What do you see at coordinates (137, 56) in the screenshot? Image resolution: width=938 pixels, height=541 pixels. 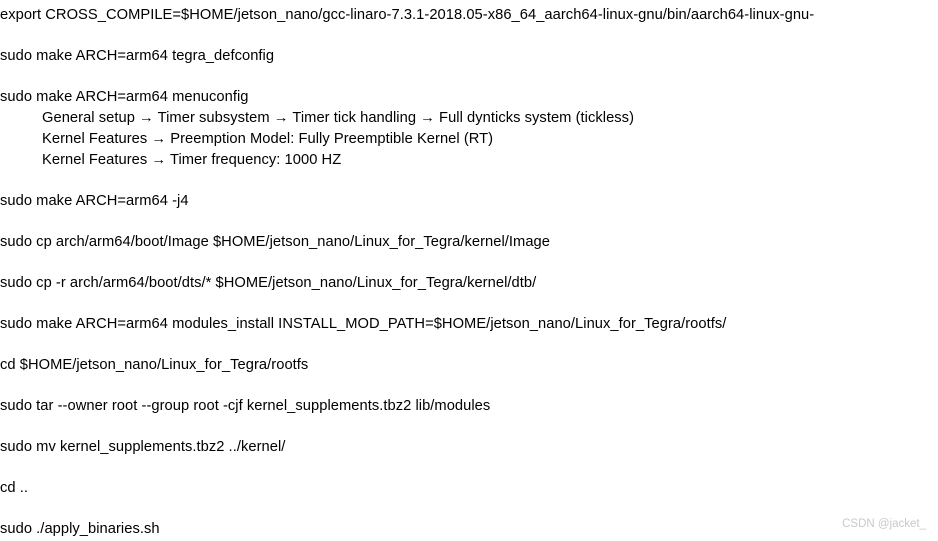 I see `line-make-tegra-defconfig: sudo make ARCH=arm64 tegra_defconfig` at bounding box center [137, 56].